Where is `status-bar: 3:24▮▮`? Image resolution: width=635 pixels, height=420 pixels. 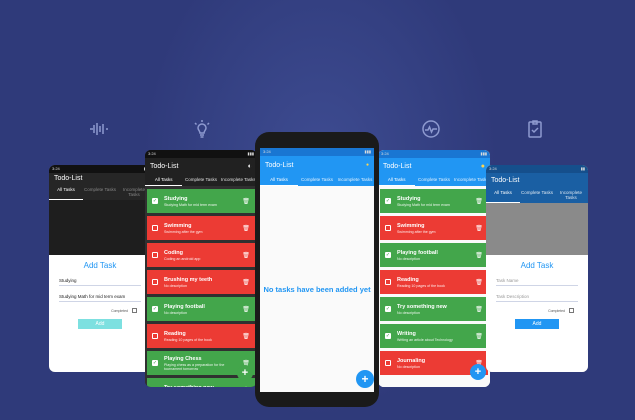 status-bar: 3:24▮▮ is located at coordinates (100, 169).